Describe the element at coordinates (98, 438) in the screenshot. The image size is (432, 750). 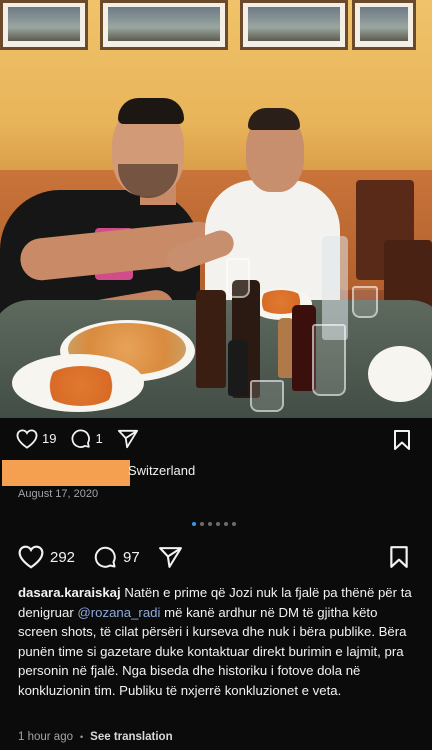
I see `comment-count: 1` at that location.